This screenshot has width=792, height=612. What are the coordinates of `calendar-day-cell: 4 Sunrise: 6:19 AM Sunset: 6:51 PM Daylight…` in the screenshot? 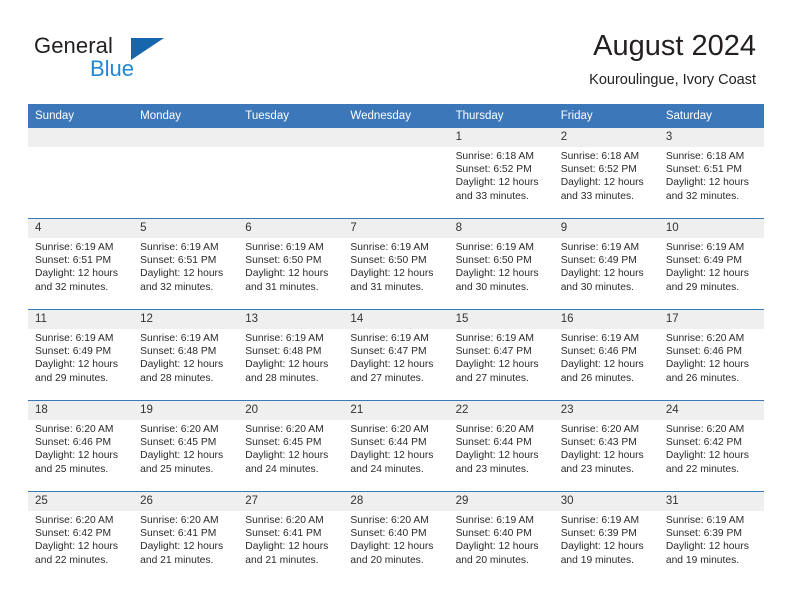 It's located at (81, 264).